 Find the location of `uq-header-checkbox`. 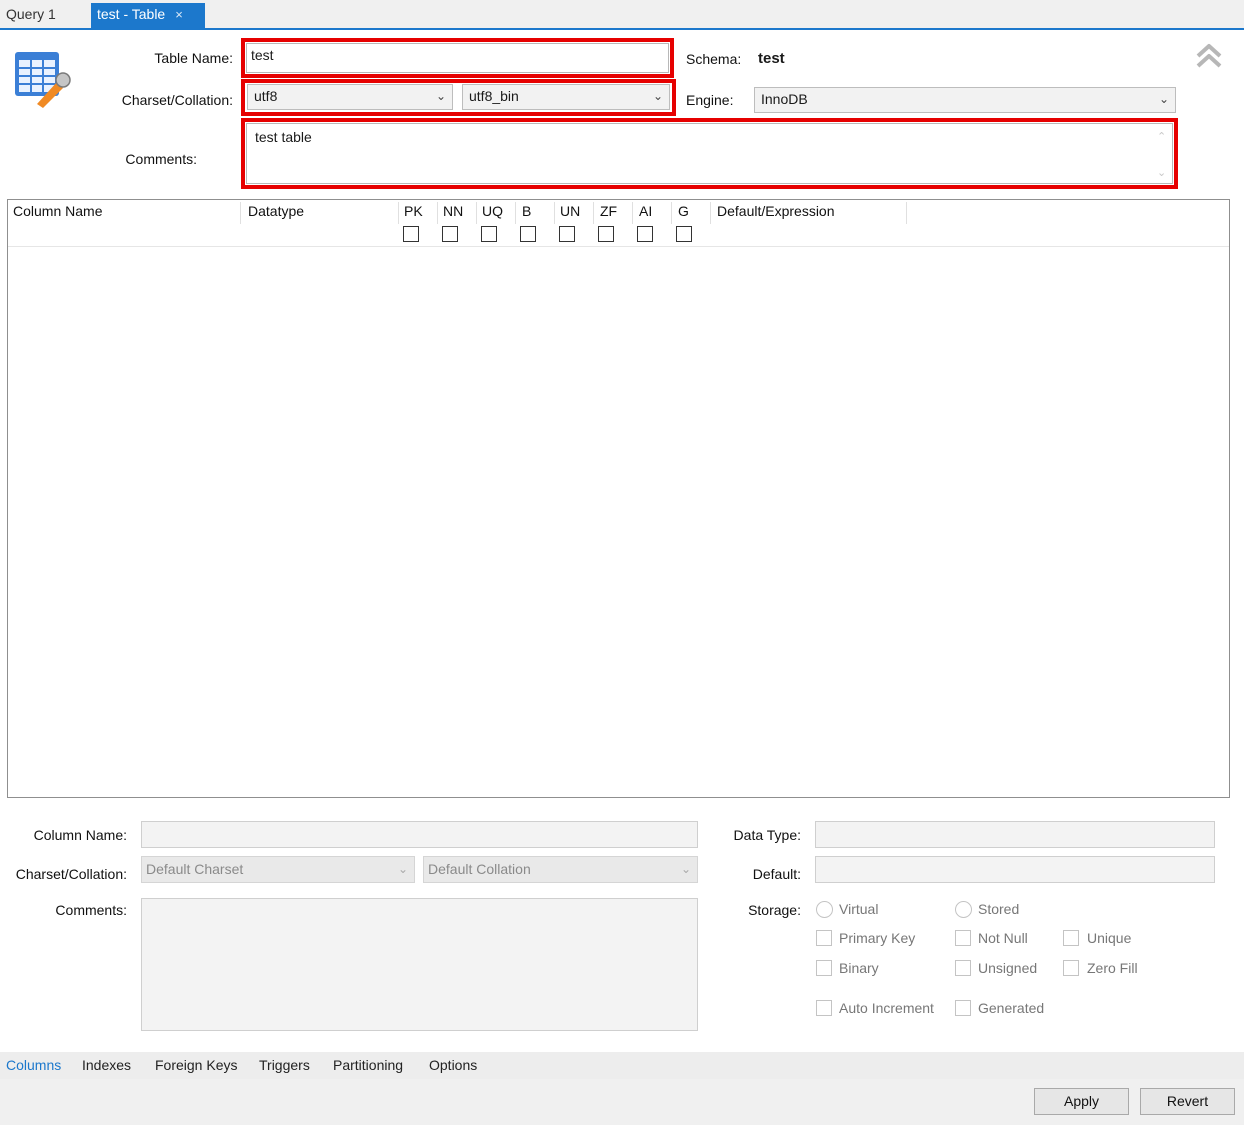

uq-header-checkbox is located at coordinates (489, 234).